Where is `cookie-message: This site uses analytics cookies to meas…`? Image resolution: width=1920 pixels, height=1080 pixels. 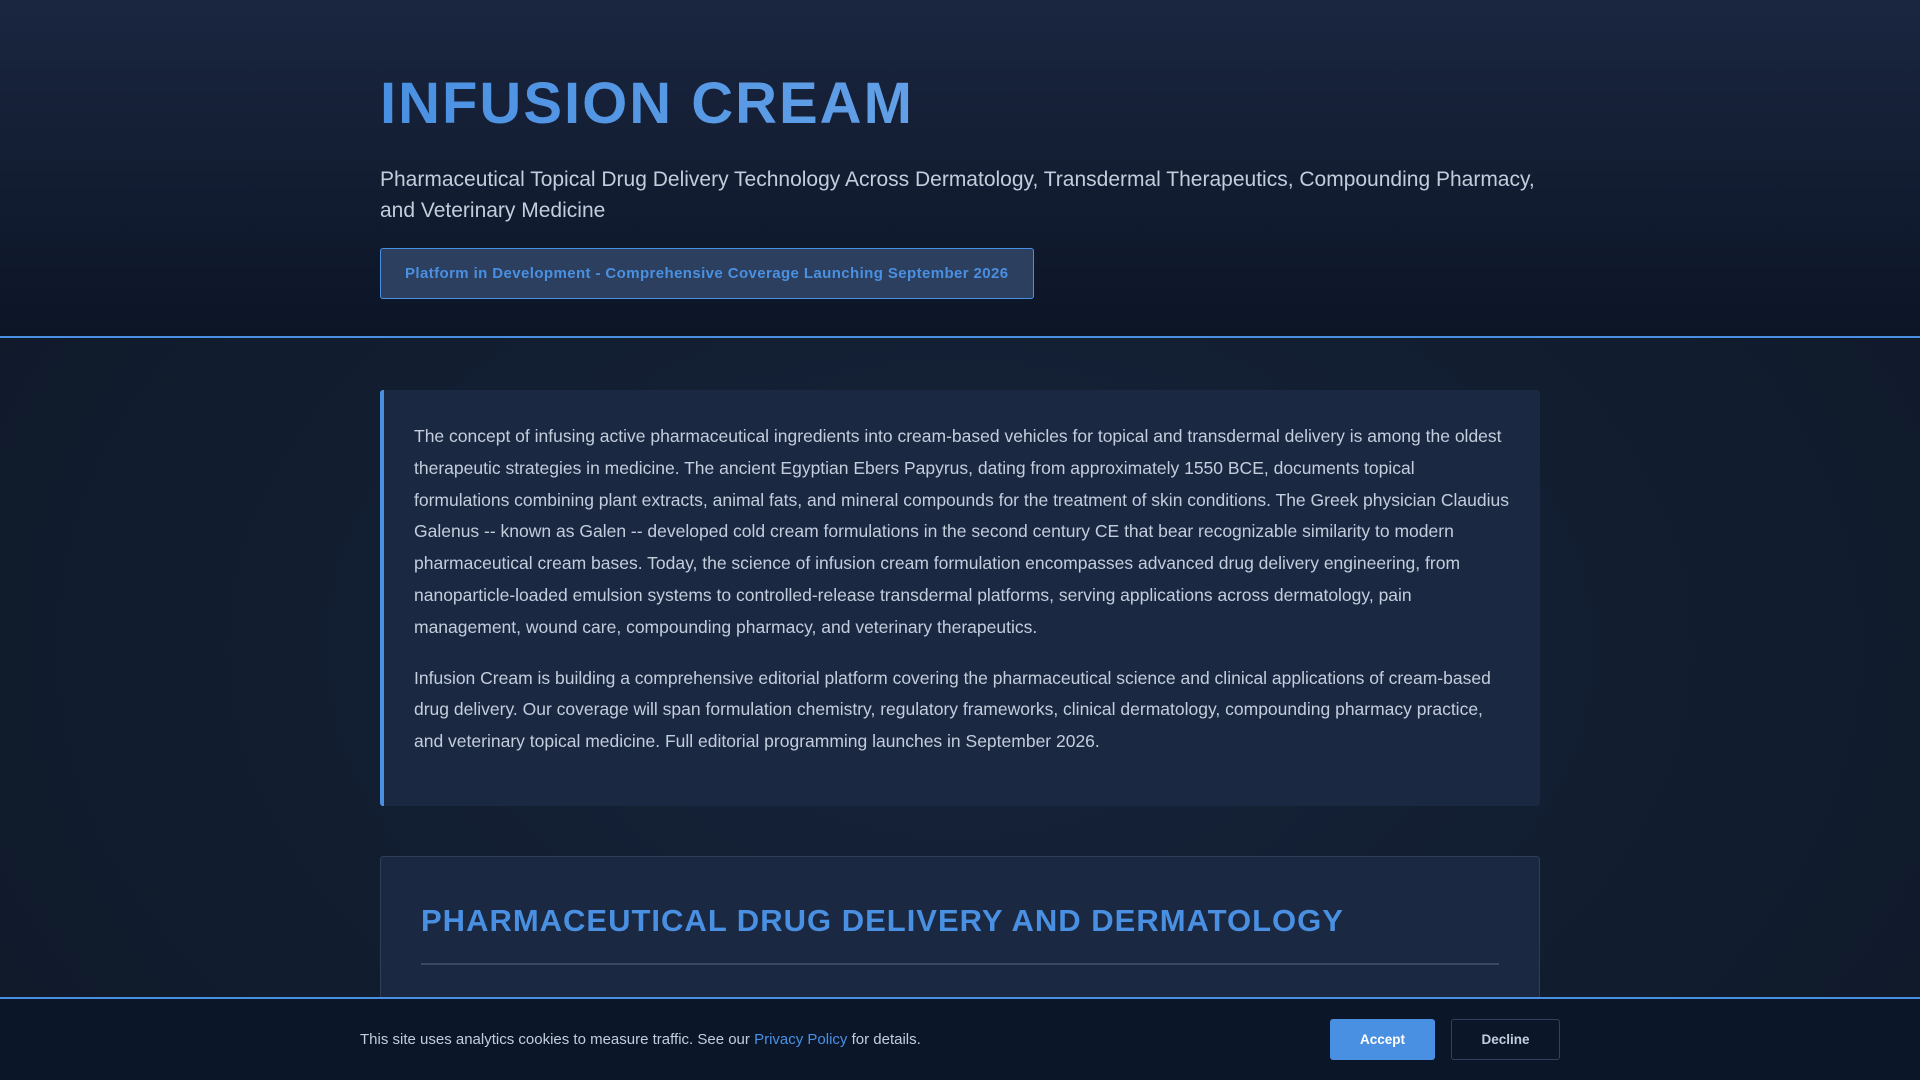
cookie-message: This site uses analytics cookies to meas… is located at coordinates (845, 1039).